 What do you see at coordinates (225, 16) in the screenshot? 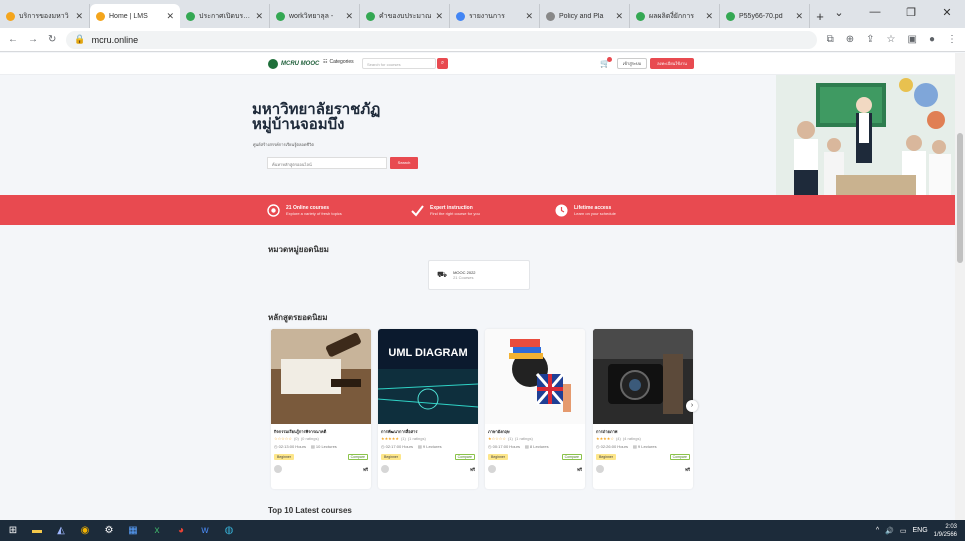
I see `browser-tab: ประกาศเปิดบรายวิ ✕` at bounding box center [225, 16].